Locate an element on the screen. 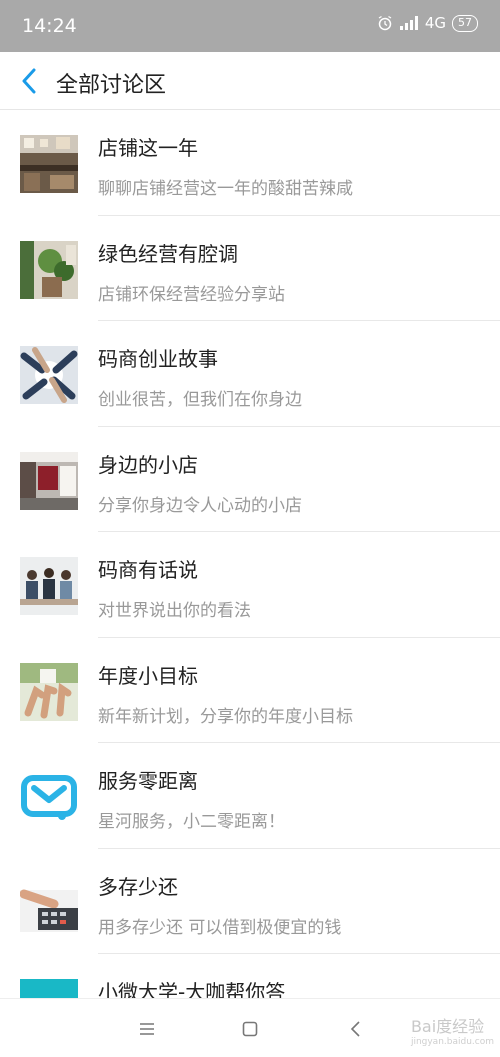 The width and height of the screenshot is (500, 1057). signal-icon is located at coordinates (409, 23).